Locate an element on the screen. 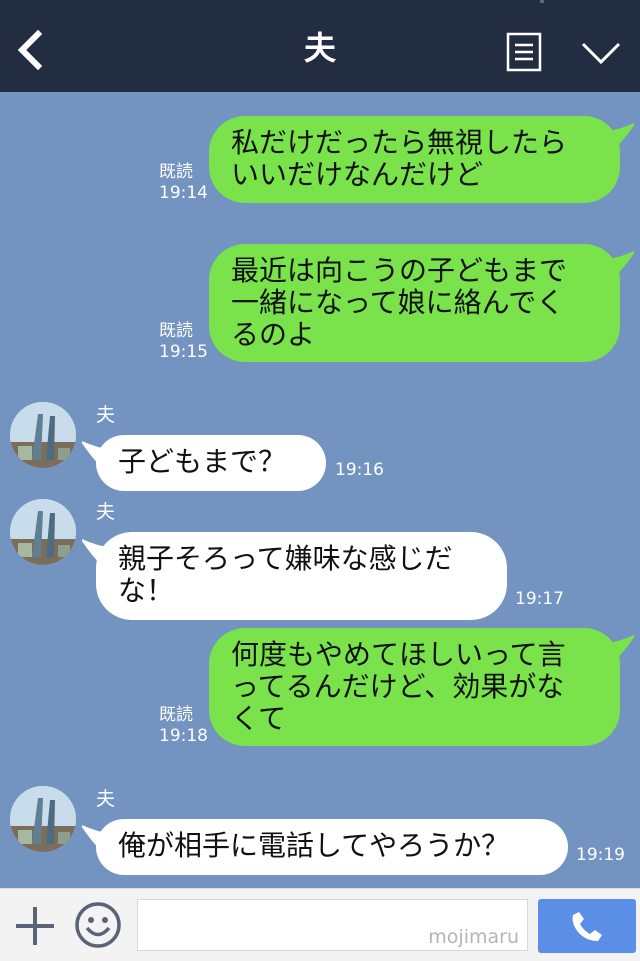  message-line: 何度もやめてほしいって言 is located at coordinates (398, 654).